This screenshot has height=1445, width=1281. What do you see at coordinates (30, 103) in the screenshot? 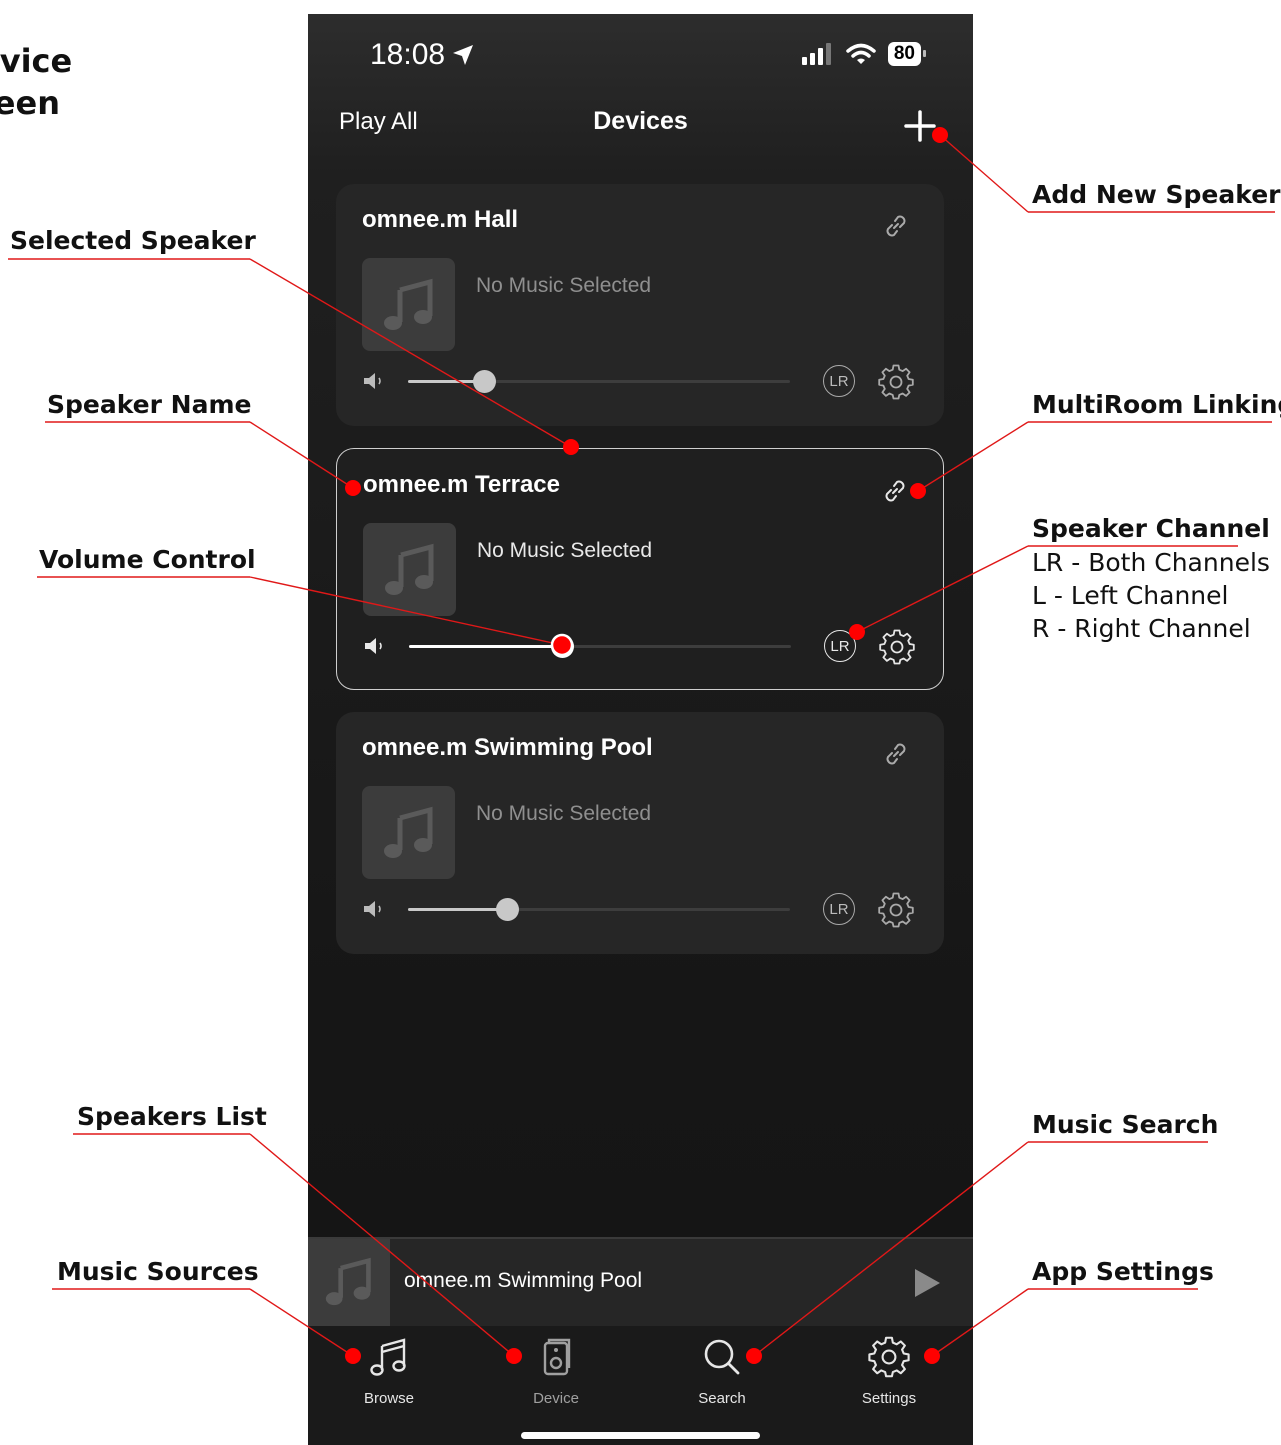
I see `page-title-line-2: reen` at bounding box center [30, 103].